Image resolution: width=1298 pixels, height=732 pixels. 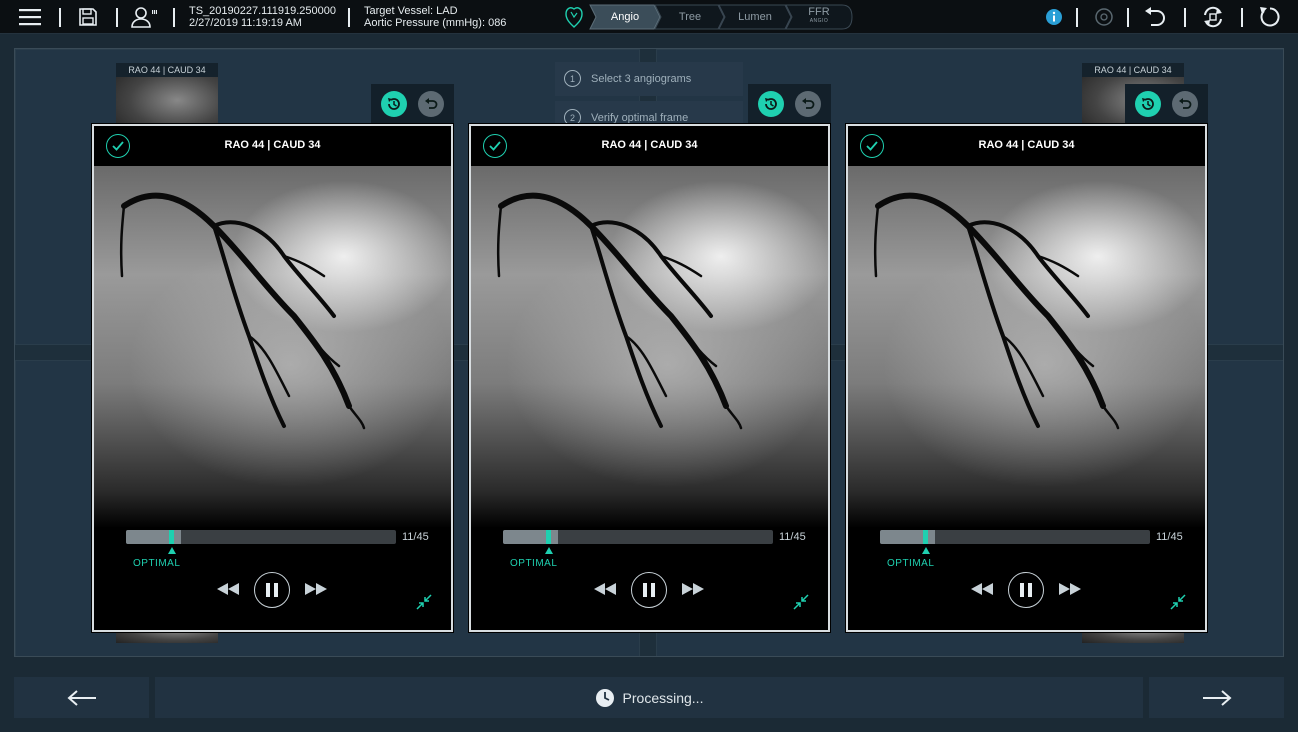 I want to click on instruction-num: 1, so click(x=572, y=78).